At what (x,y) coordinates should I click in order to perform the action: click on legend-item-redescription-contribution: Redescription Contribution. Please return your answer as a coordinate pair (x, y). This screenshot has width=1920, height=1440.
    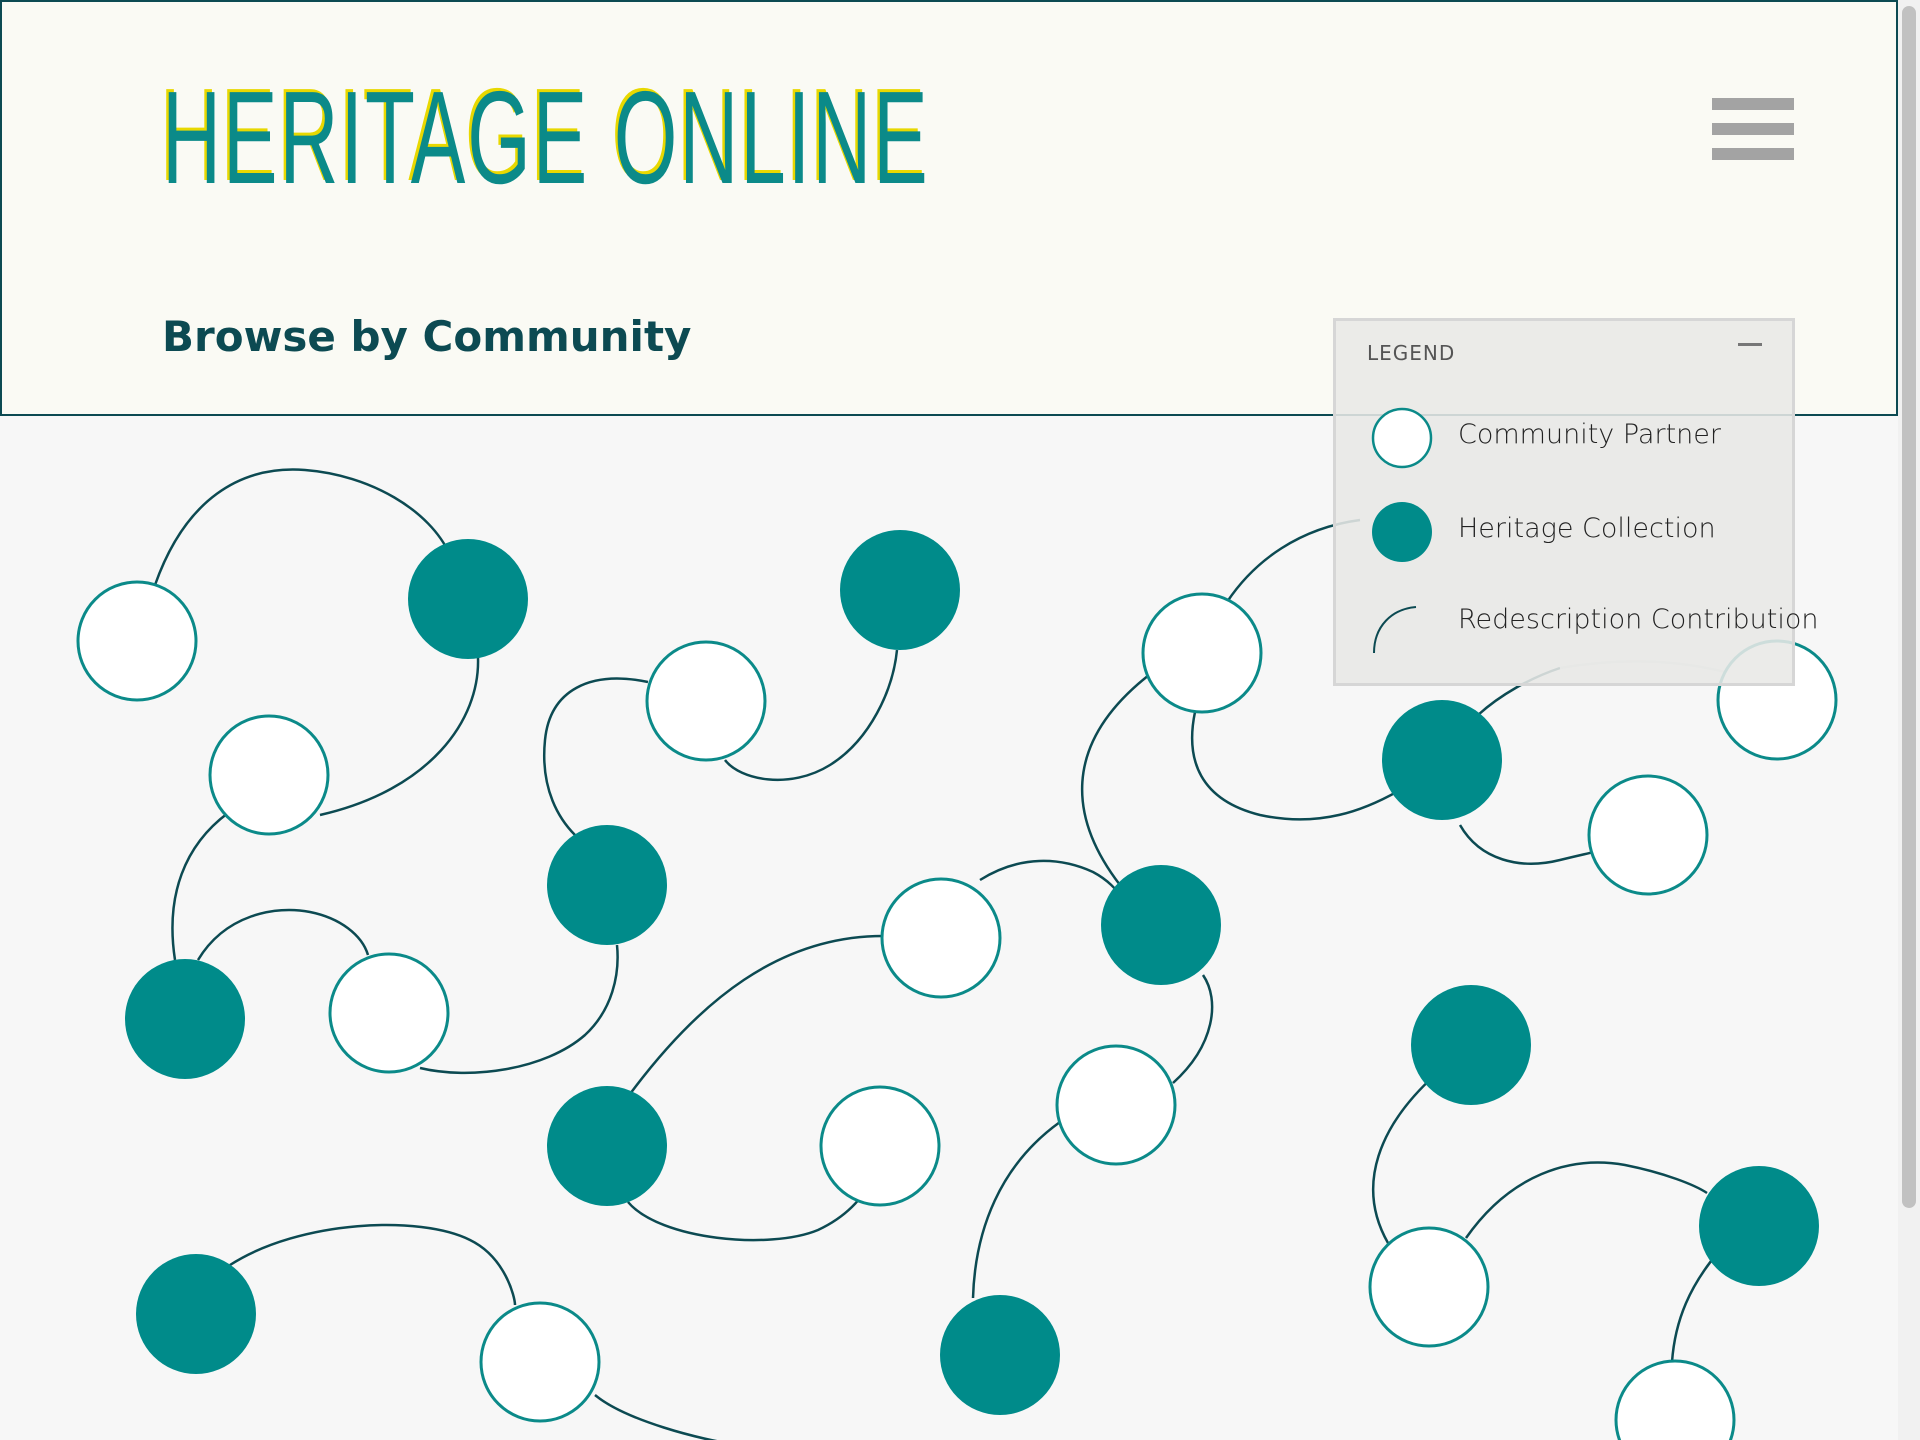
    Looking at the image, I should click on (1577, 620).